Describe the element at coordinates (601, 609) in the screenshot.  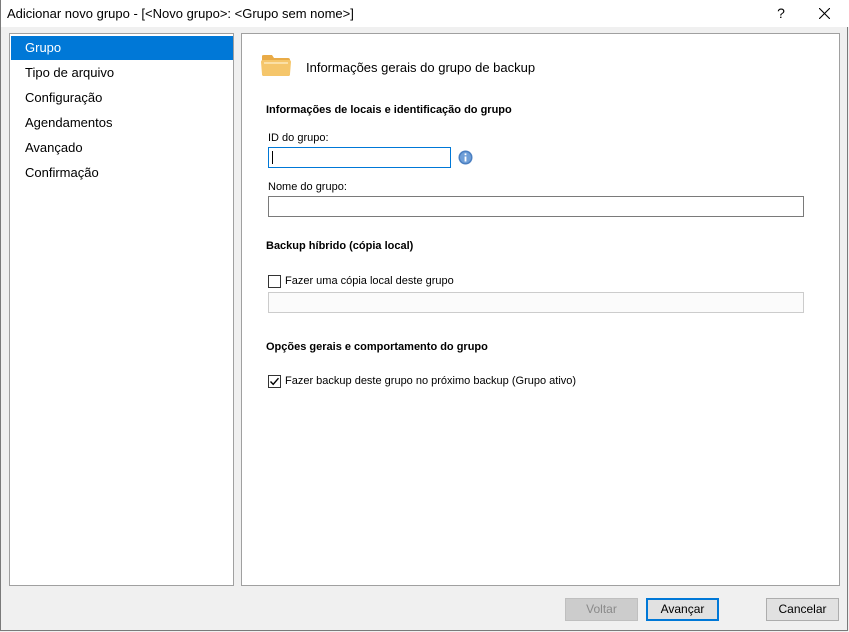
I see `back-button: Voltar` at that location.